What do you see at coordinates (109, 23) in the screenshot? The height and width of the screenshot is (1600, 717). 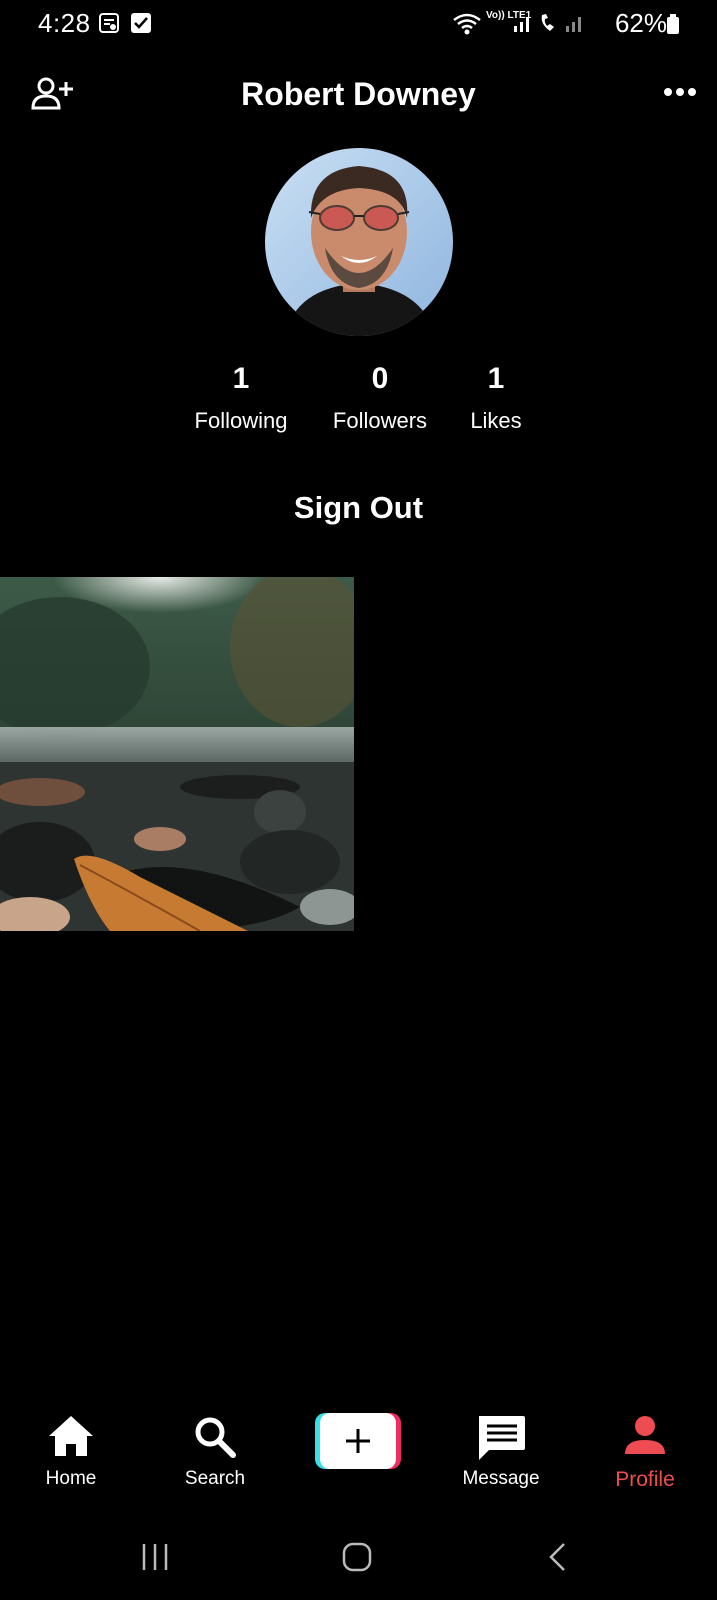 I see `notification-clipboard-icon` at bounding box center [109, 23].